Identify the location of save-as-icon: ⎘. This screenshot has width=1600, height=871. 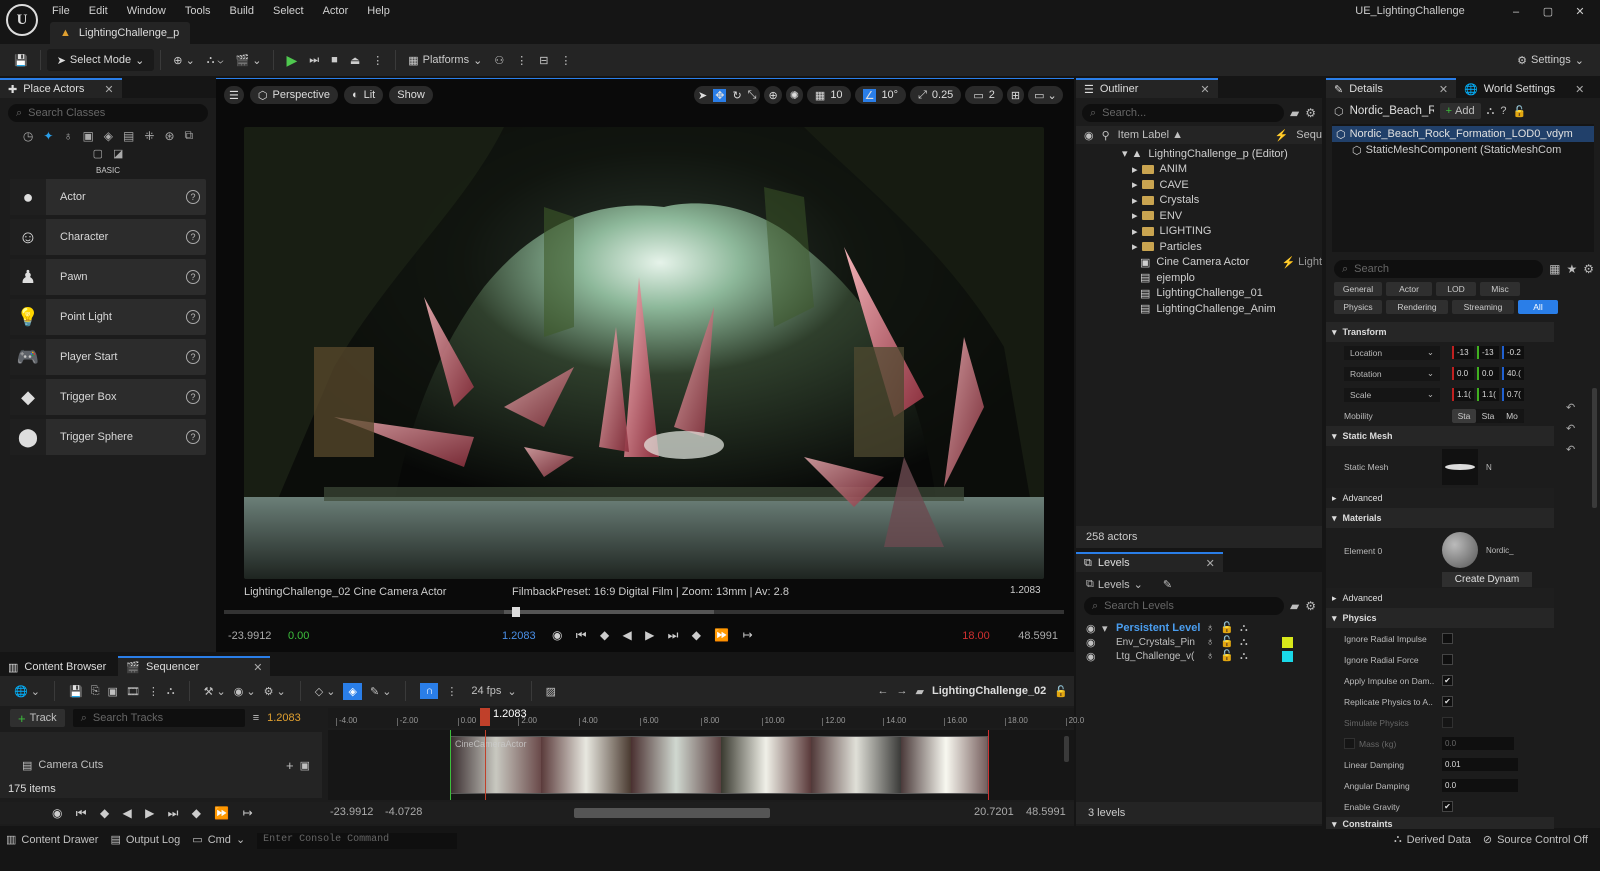
(95, 691).